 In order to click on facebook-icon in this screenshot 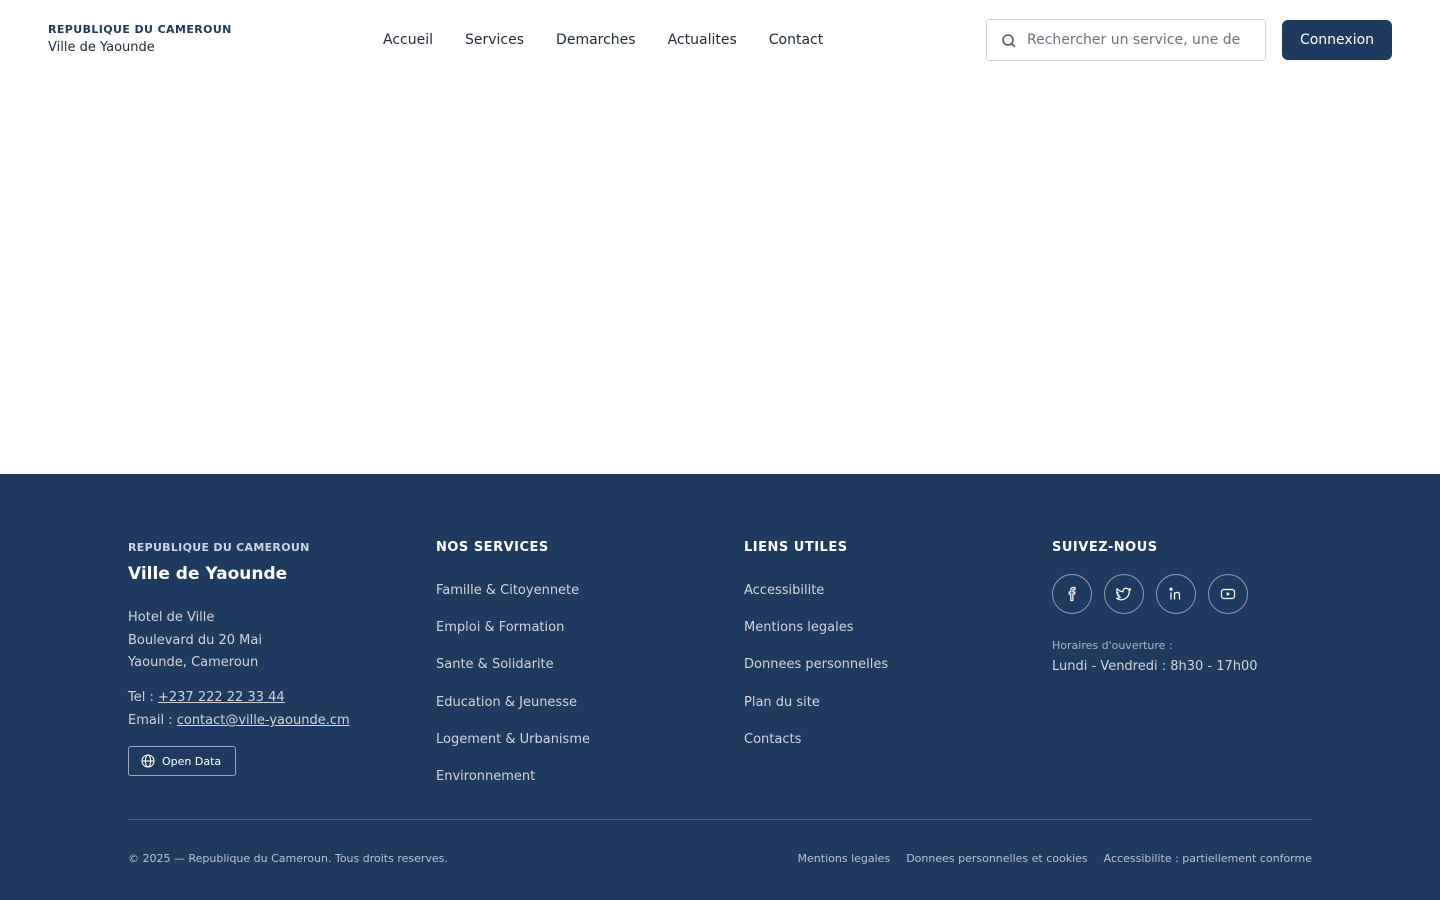, I will do `click(1072, 594)`.